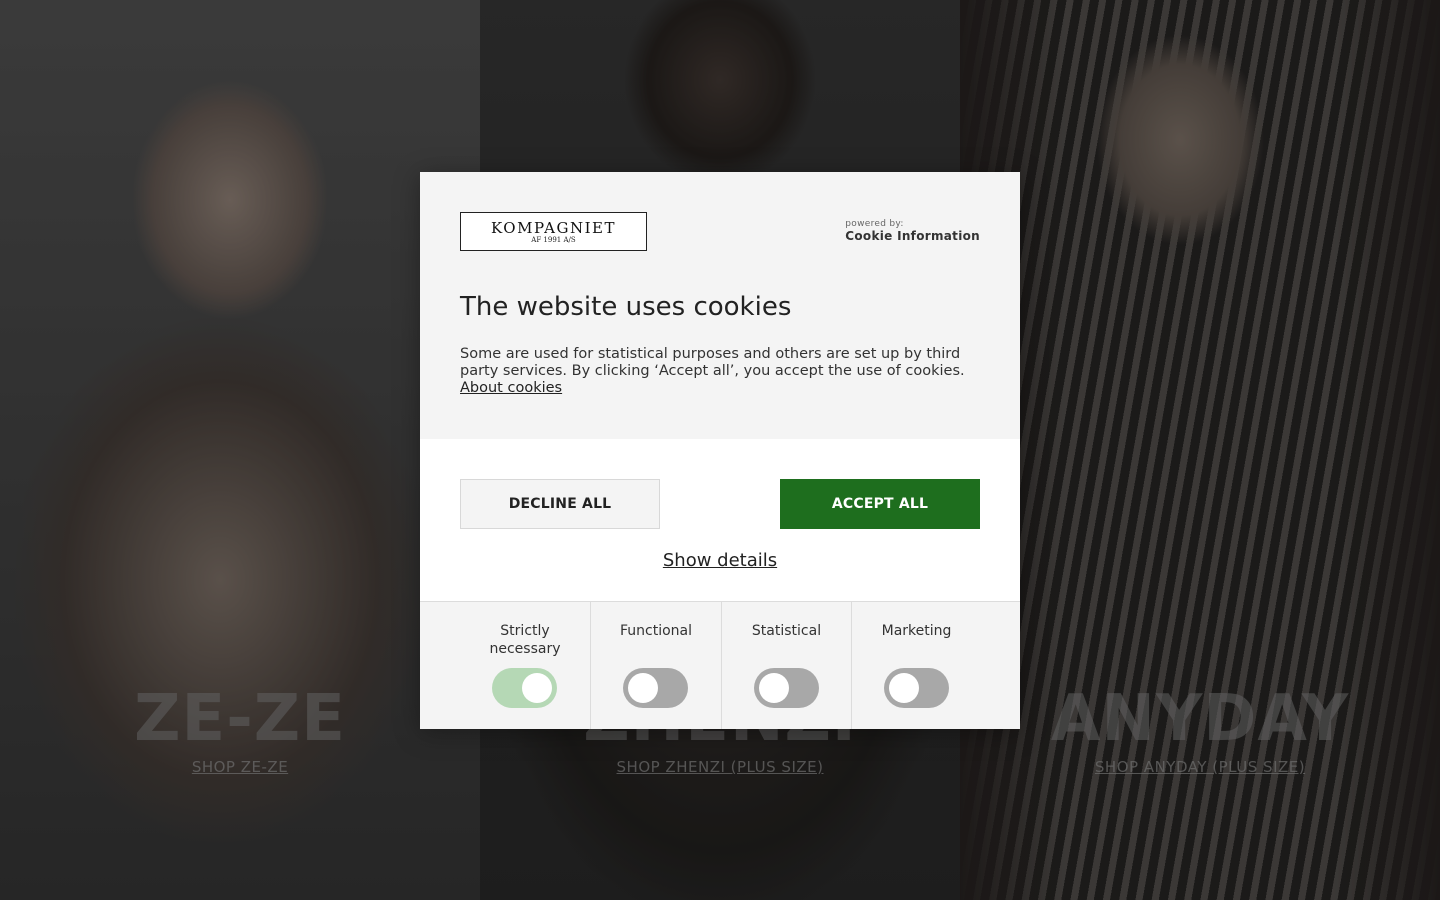 This screenshot has height=900, width=1440. I want to click on about-cookies-link: About cookies, so click(511, 388).